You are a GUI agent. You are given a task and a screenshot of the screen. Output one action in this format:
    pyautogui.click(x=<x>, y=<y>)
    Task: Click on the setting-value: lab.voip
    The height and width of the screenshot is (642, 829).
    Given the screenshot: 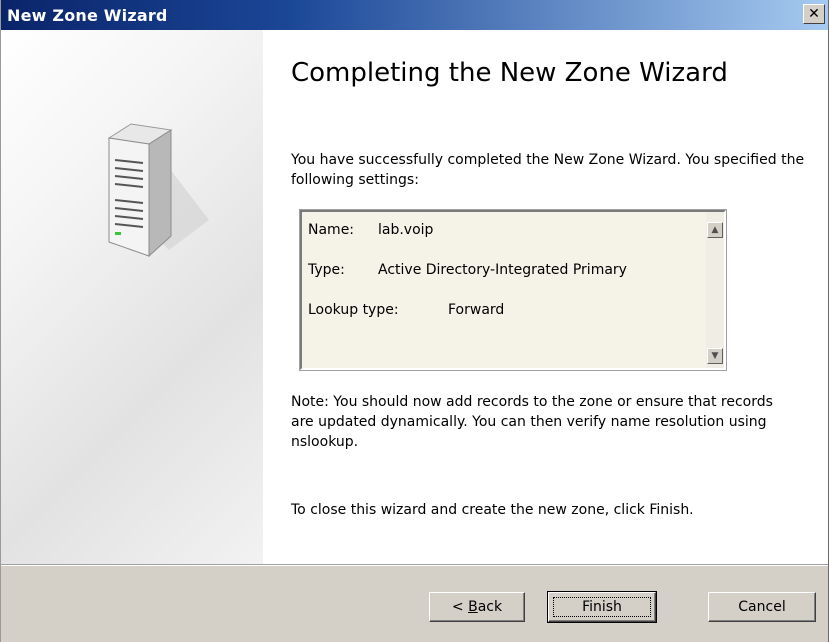 What is the action you would take?
    pyautogui.click(x=406, y=230)
    